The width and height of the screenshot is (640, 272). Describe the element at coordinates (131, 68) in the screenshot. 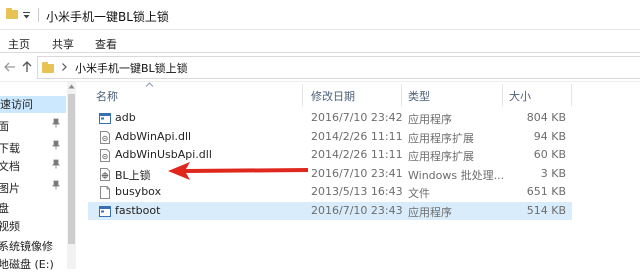

I see `address-path: 小米手机一键BL锁上锁` at that location.